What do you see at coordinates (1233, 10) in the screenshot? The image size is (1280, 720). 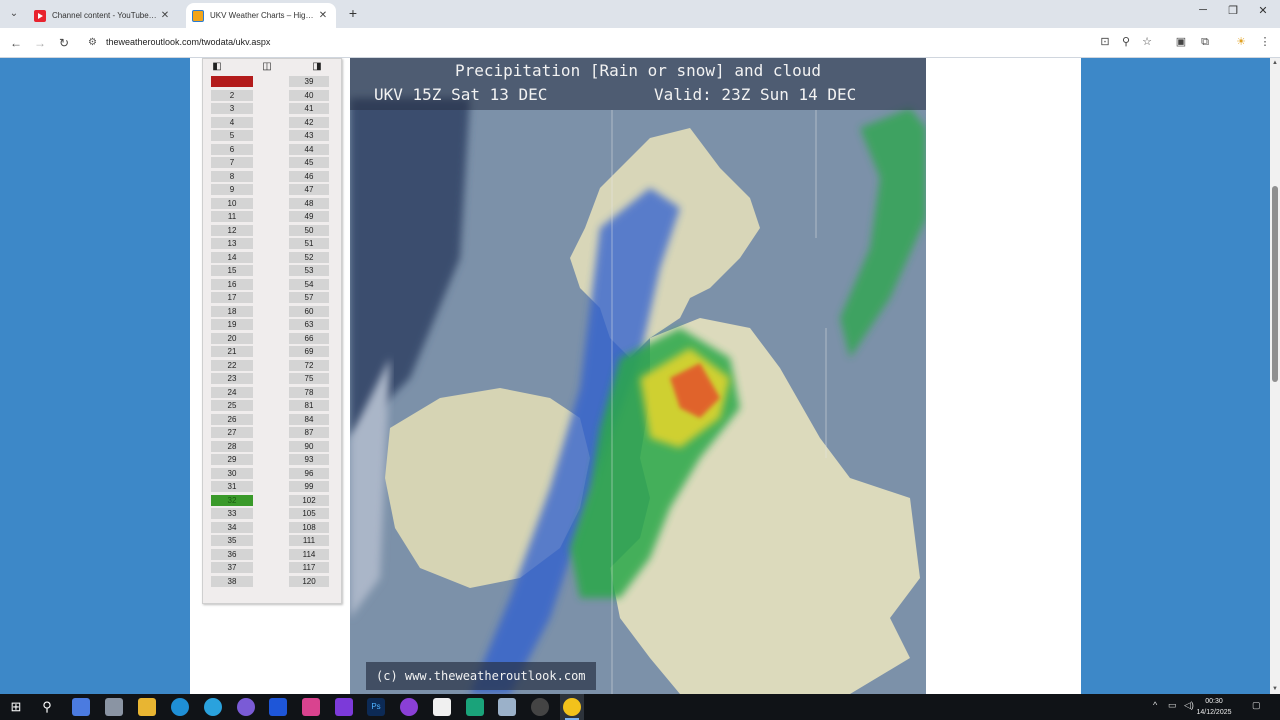 I see `restore-icon: ❐` at bounding box center [1233, 10].